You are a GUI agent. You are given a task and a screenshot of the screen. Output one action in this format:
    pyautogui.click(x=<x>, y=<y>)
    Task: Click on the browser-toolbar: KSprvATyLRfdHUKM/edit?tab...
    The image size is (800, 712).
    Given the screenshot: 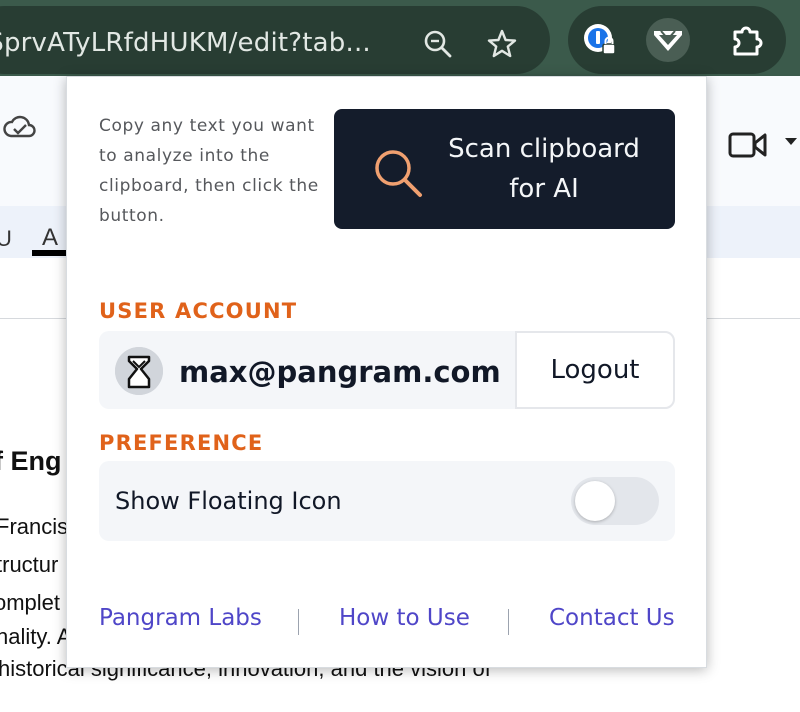 What is the action you would take?
    pyautogui.click(x=400, y=38)
    